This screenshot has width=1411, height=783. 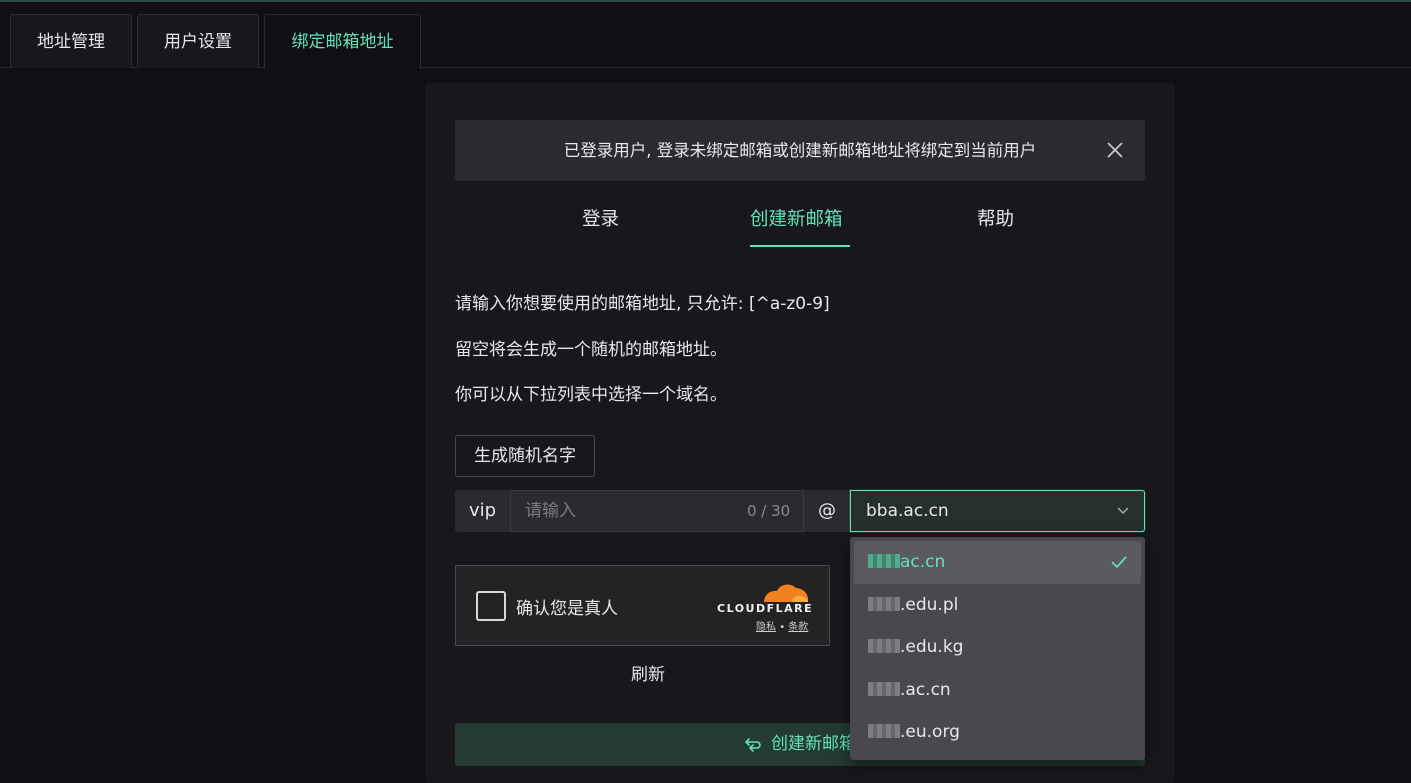 I want to click on domain-option: .ac.cn, so click(x=997, y=690).